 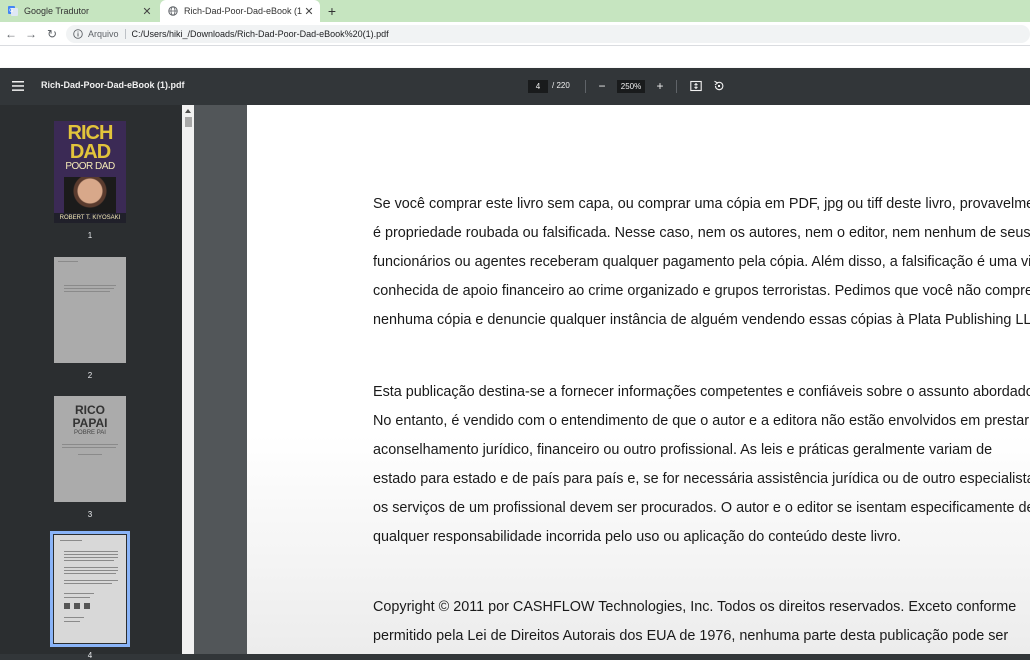 What do you see at coordinates (90, 410) in the screenshot?
I see `page3-rico-text: RICO` at bounding box center [90, 410].